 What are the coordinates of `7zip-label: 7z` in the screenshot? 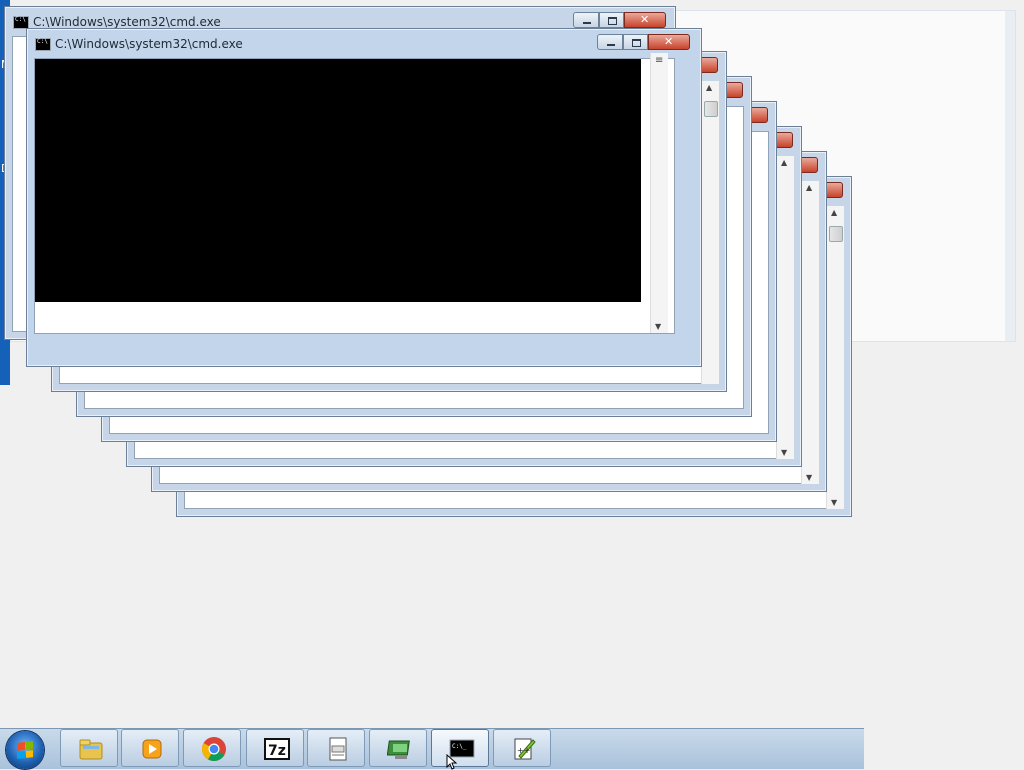 It's located at (277, 751).